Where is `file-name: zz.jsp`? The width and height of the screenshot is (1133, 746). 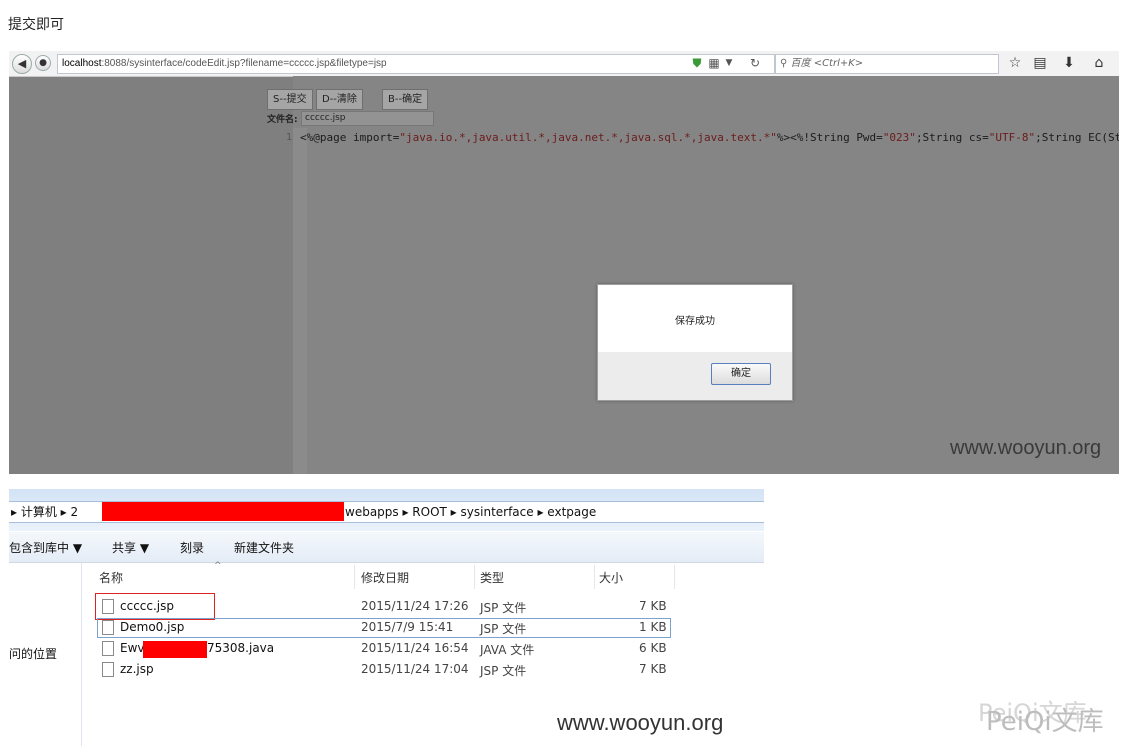
file-name: zz.jsp is located at coordinates (137, 669).